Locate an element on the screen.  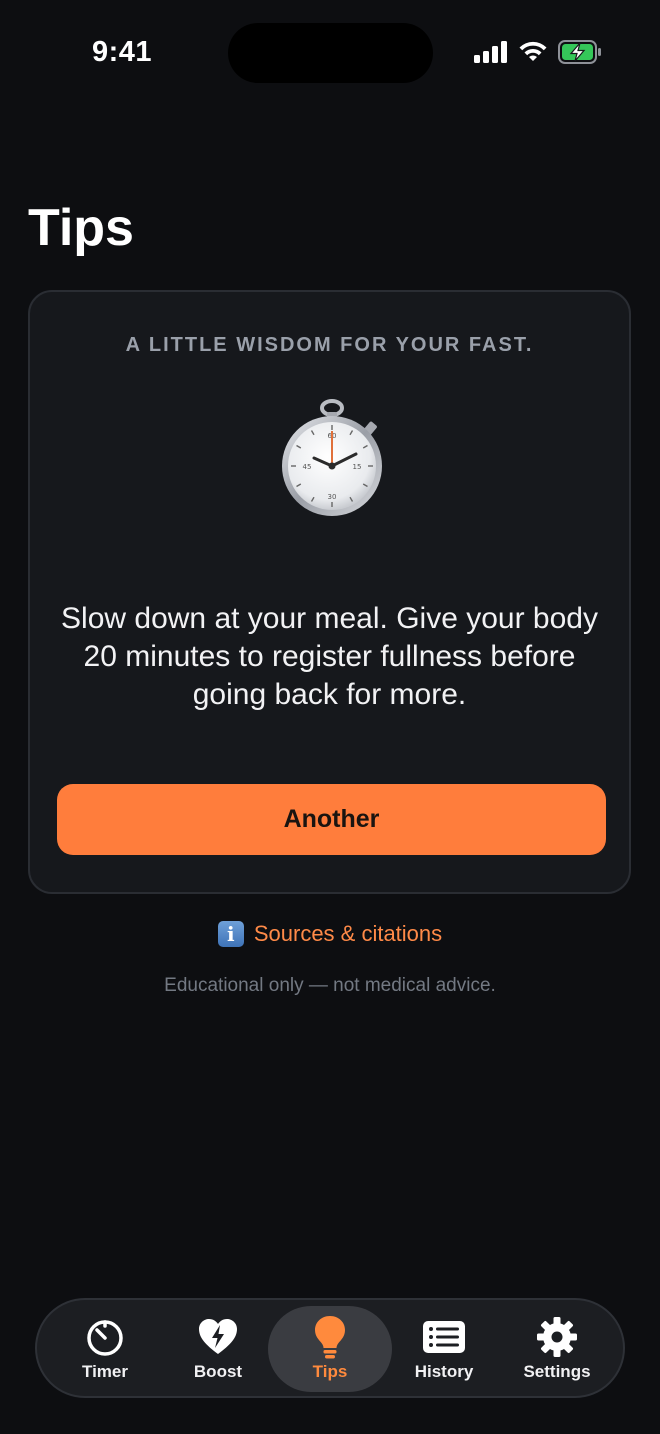
battery-charging-icon is located at coordinates (579, 52).